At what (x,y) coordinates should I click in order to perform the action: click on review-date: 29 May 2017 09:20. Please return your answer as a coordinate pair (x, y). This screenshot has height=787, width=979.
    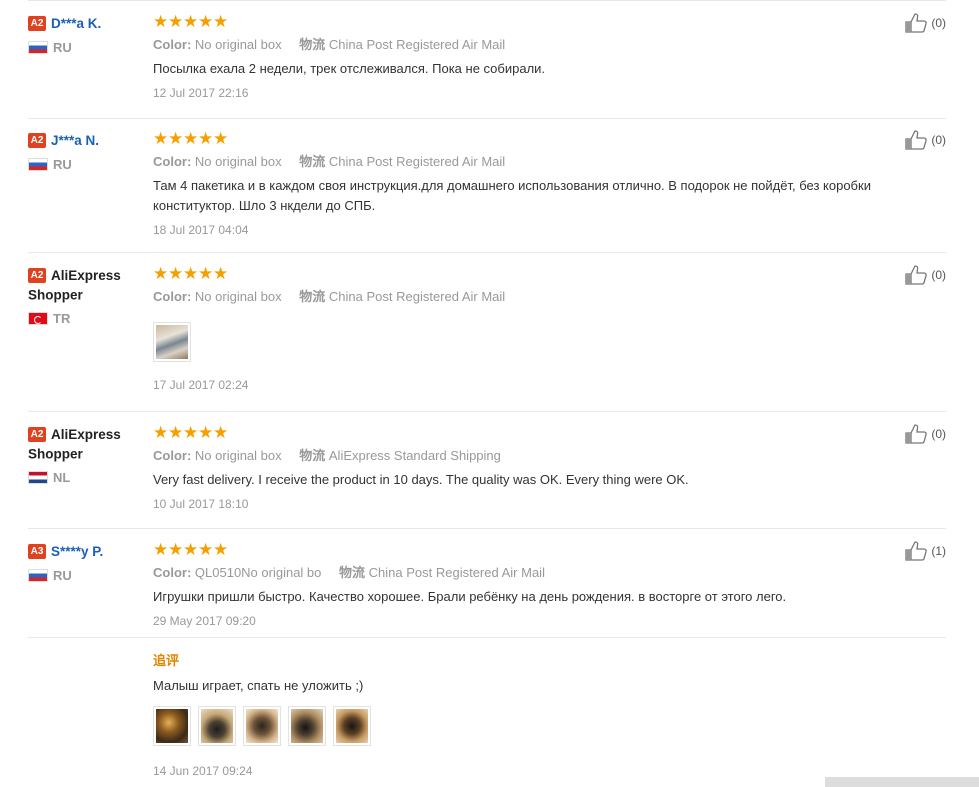
    Looking at the image, I should click on (204, 621).